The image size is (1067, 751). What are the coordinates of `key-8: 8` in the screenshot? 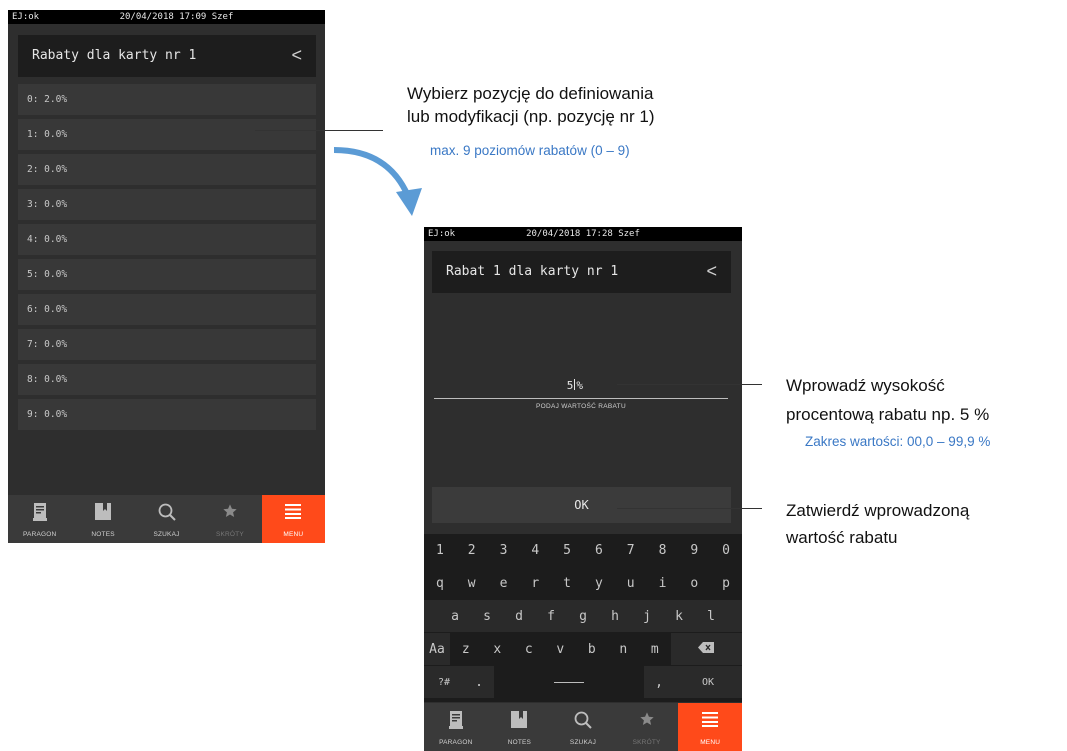 It's located at (663, 550).